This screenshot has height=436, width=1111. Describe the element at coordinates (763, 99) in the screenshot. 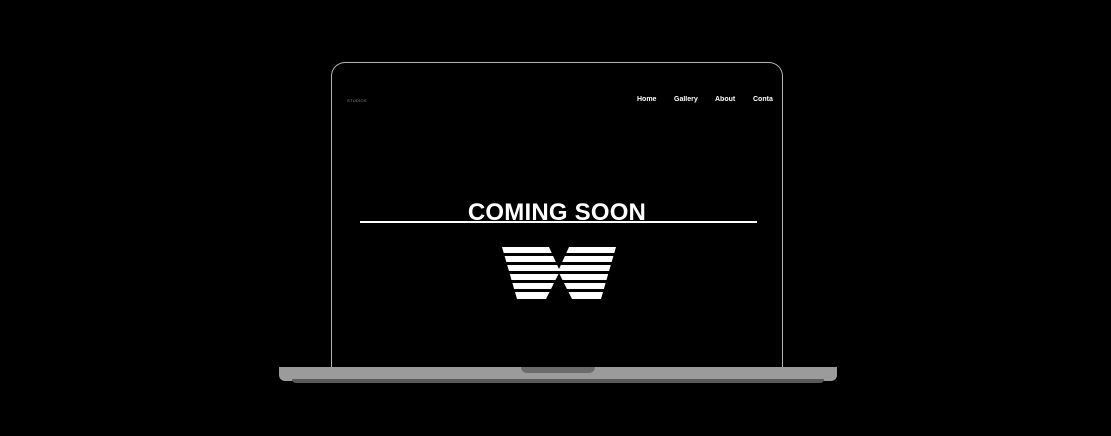

I see `nav-link-contact: Conta` at that location.